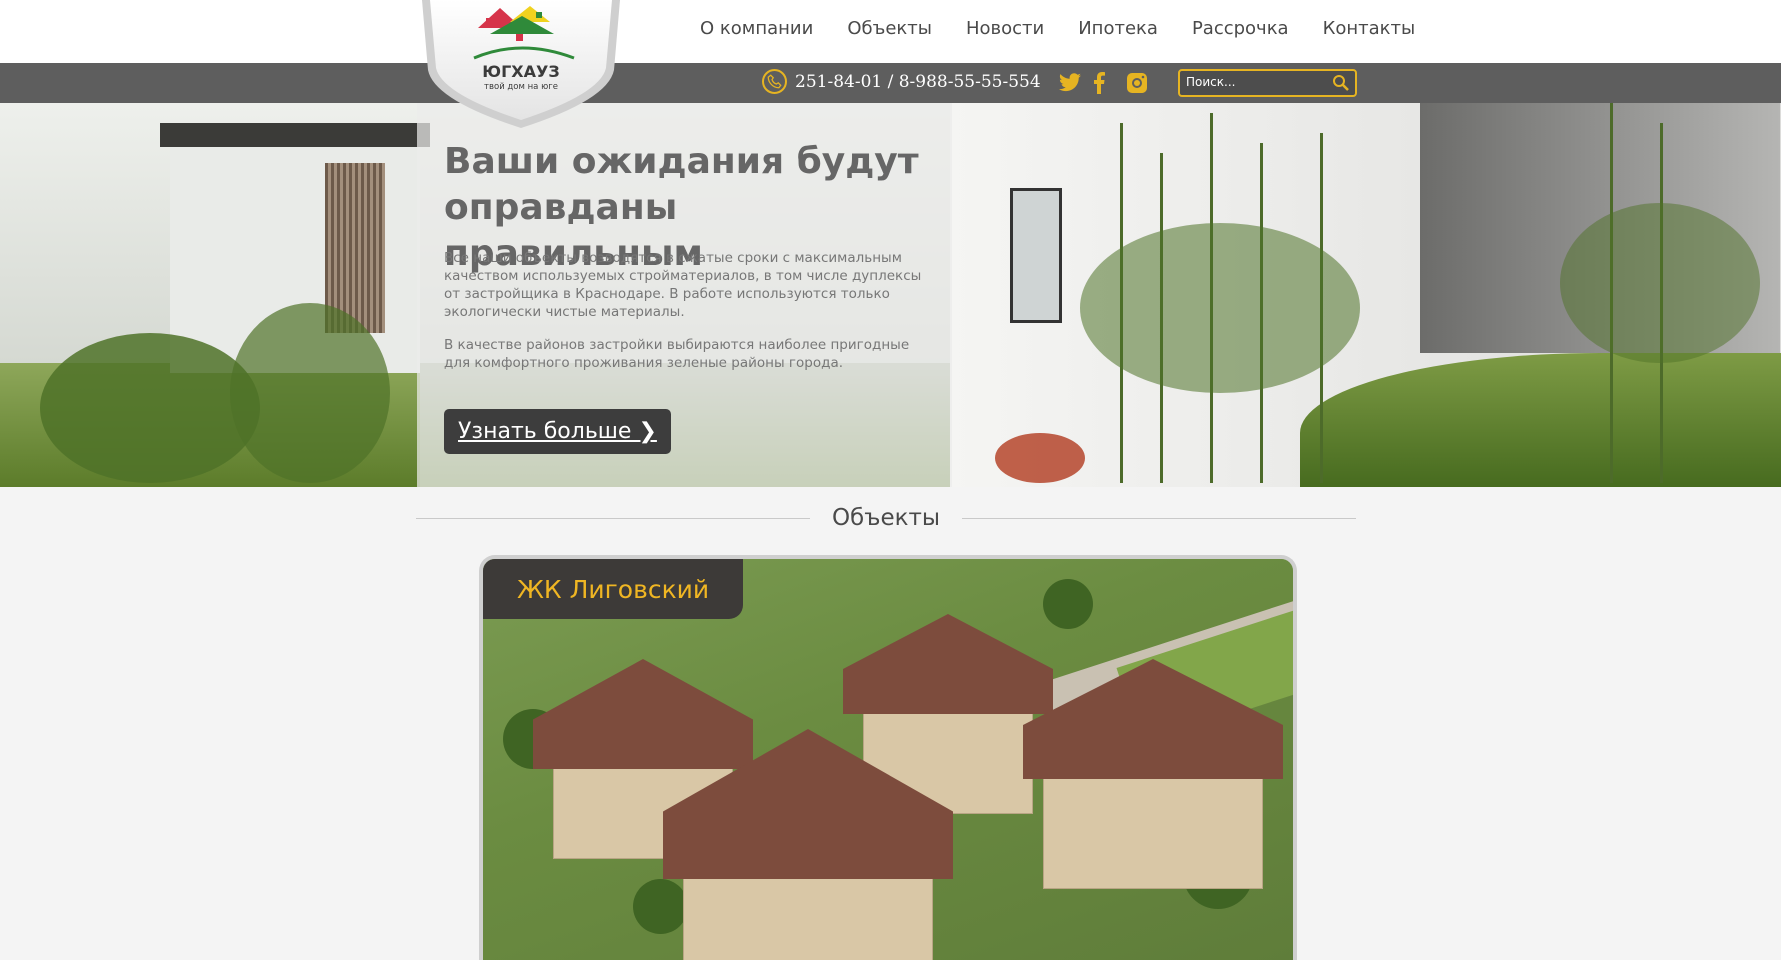 The width and height of the screenshot is (1781, 960). I want to click on logo-brand-name: ЮГХАУЗ, so click(521, 71).